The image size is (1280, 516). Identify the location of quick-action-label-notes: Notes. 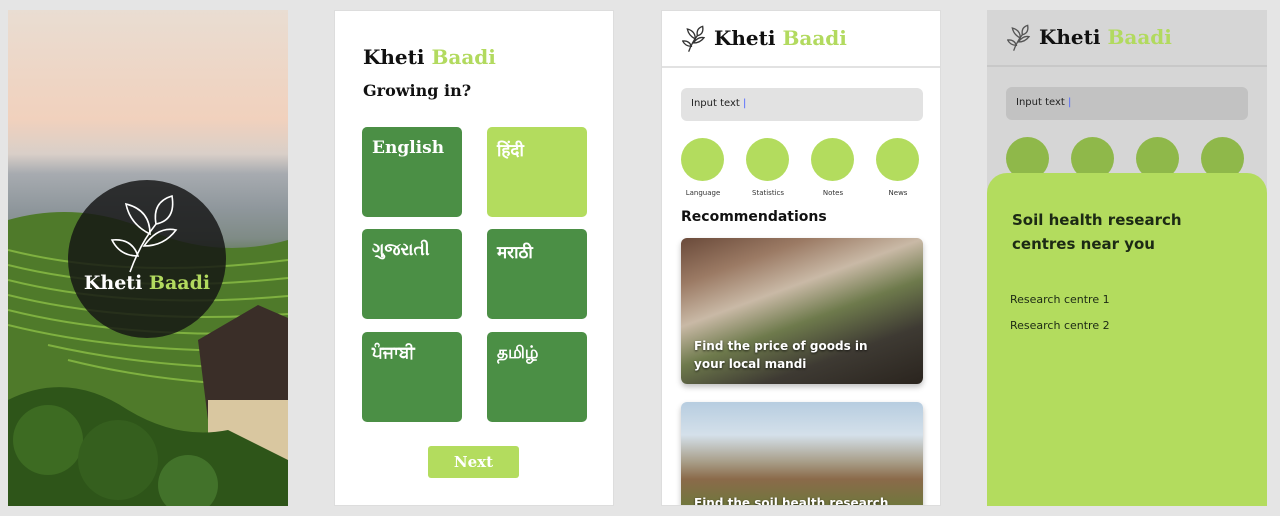
(833, 193).